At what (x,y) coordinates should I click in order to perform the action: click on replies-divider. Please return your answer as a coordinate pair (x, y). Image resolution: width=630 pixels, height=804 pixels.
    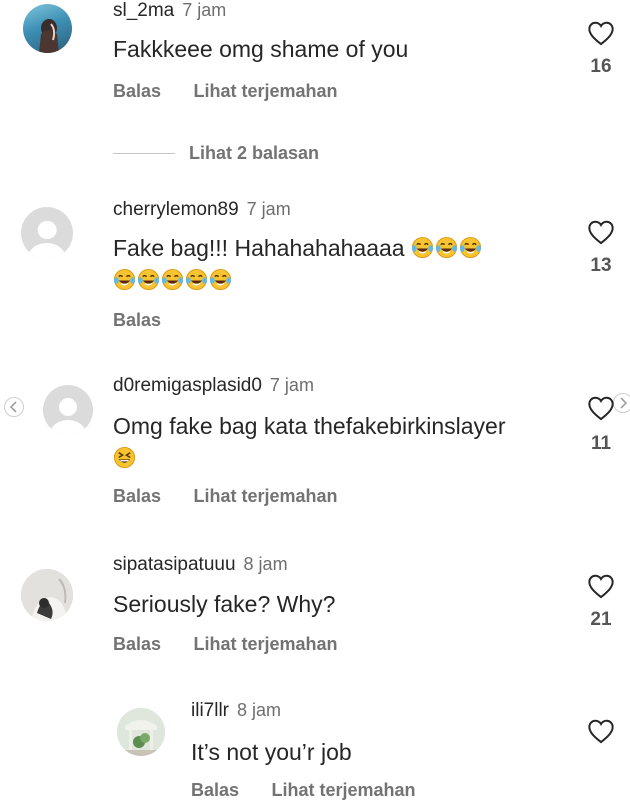
    Looking at the image, I should click on (144, 153).